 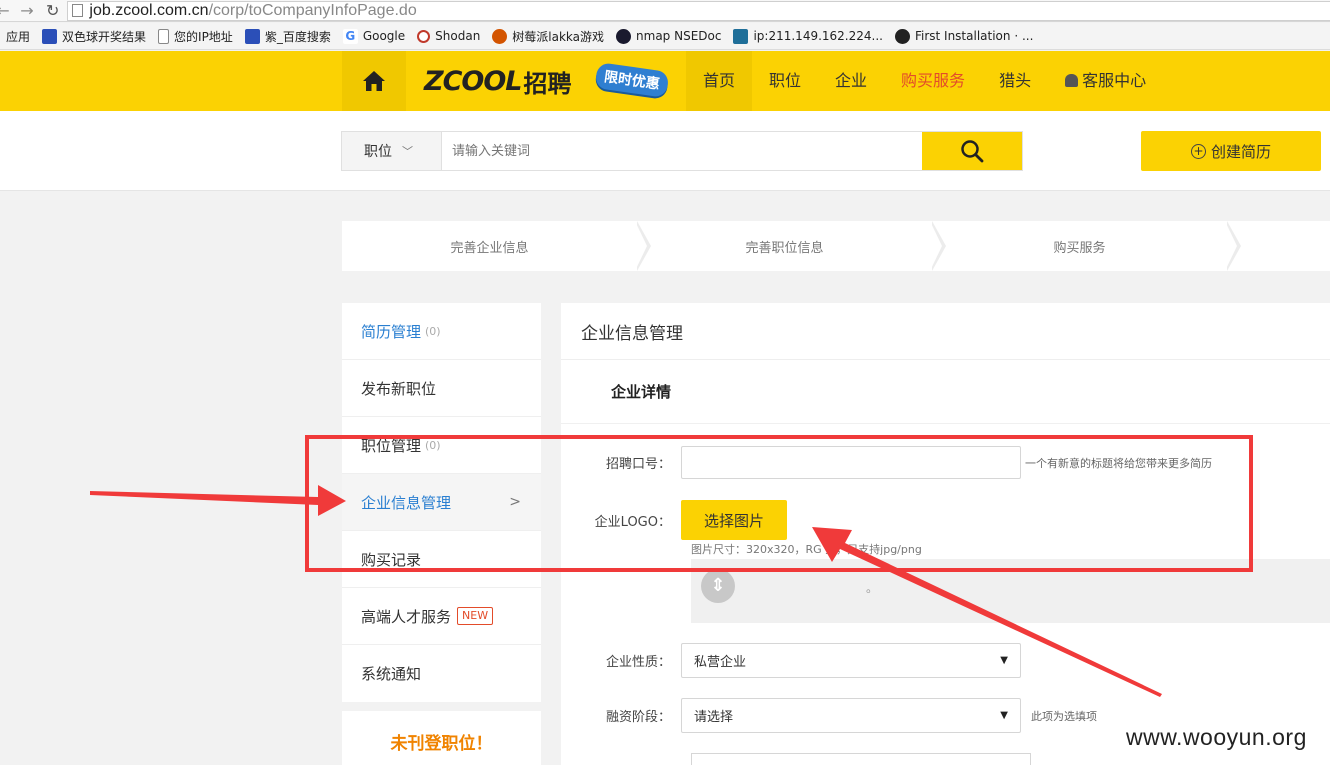 I want to click on eye-icon, so click(x=624, y=36).